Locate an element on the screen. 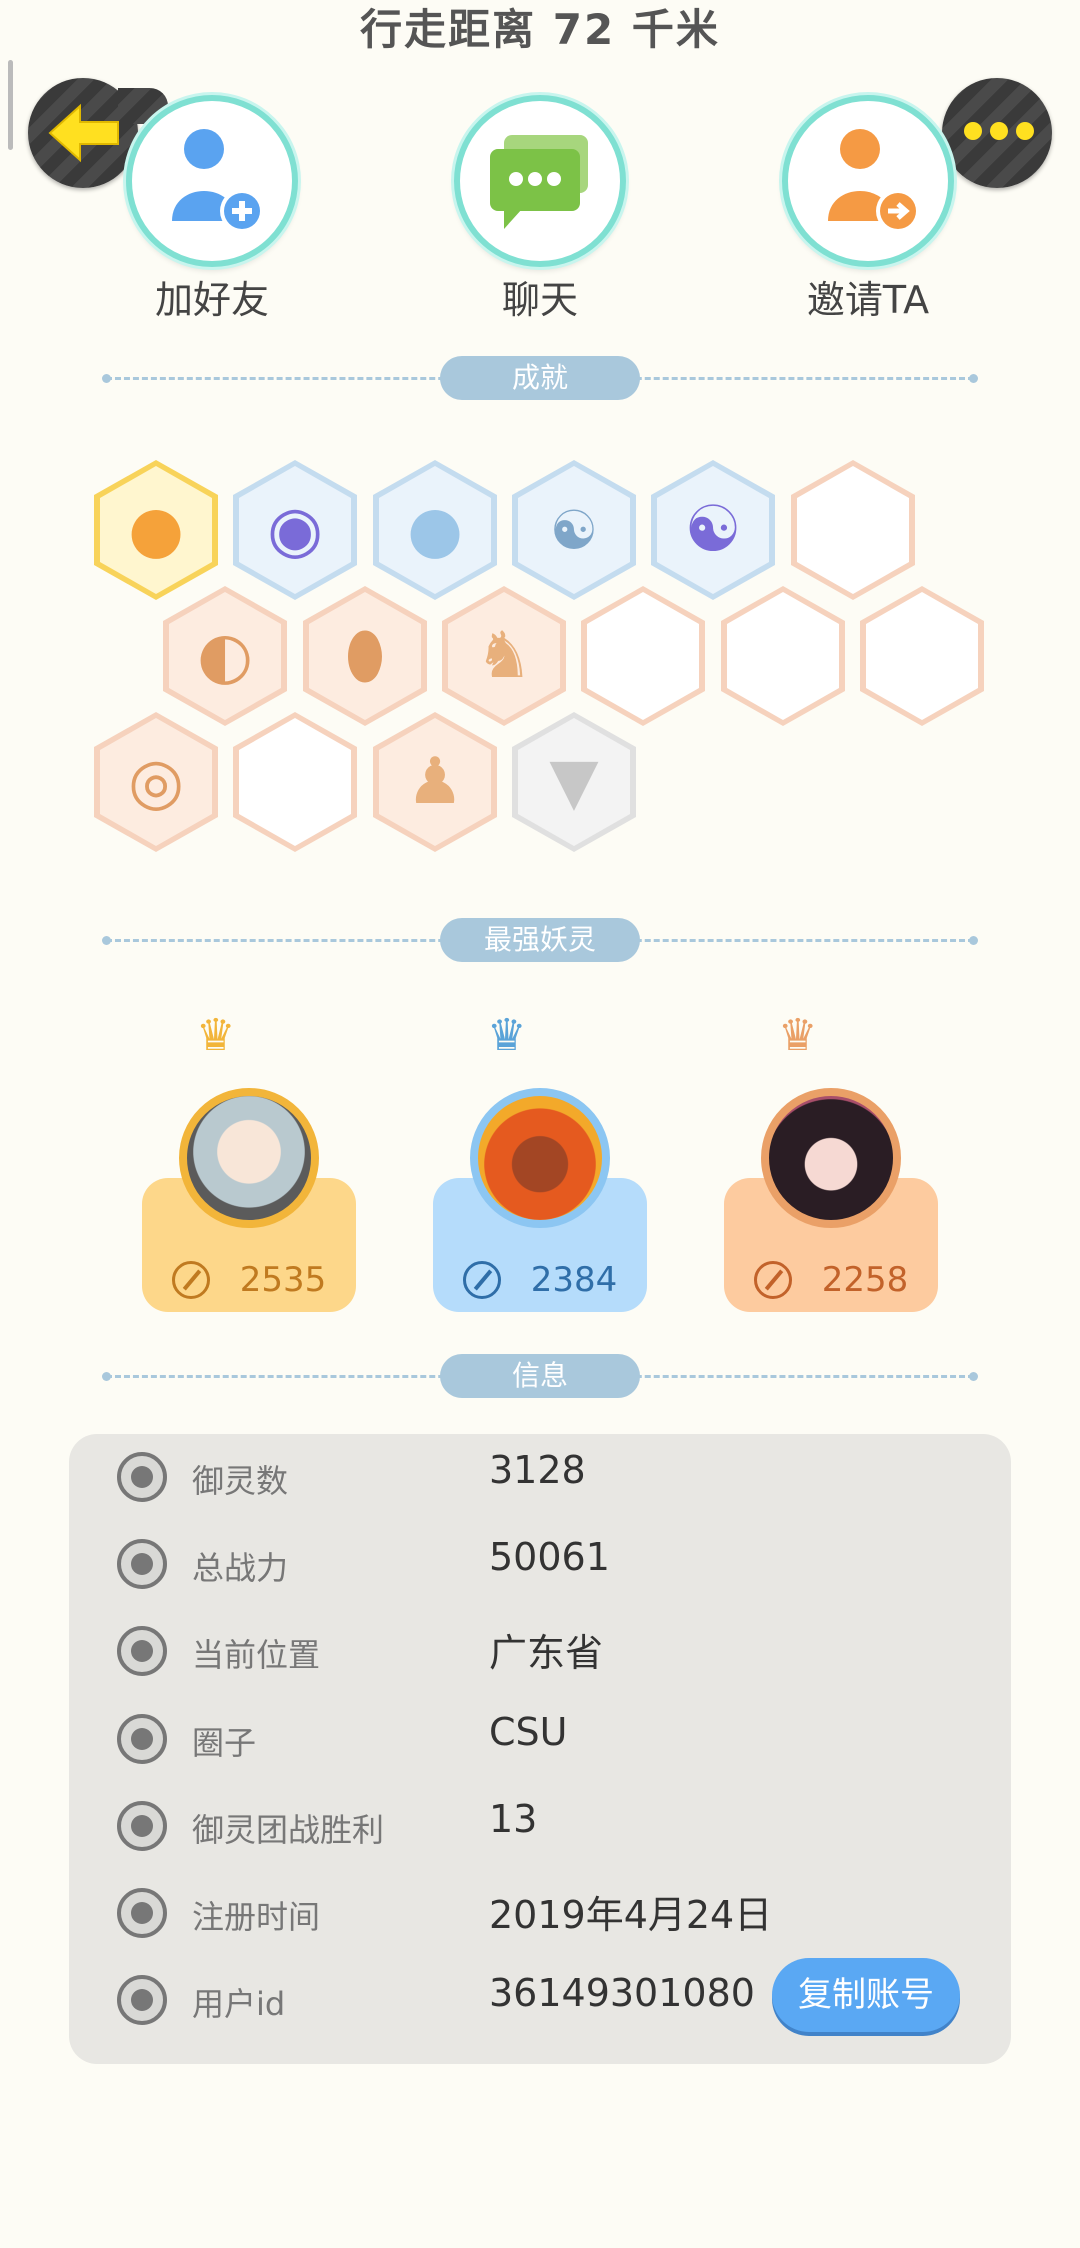  achievement-badge: ♟ is located at coordinates (435, 782).